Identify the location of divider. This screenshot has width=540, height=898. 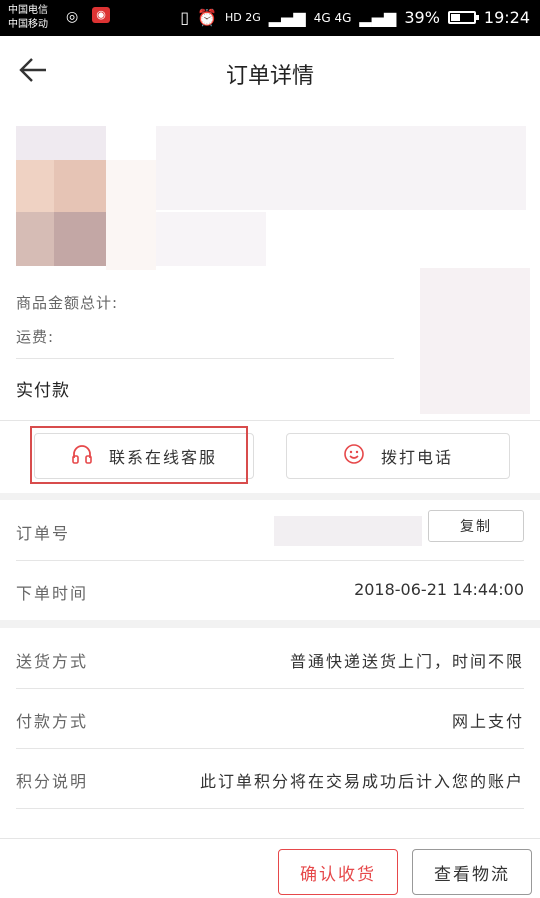
(205, 358).